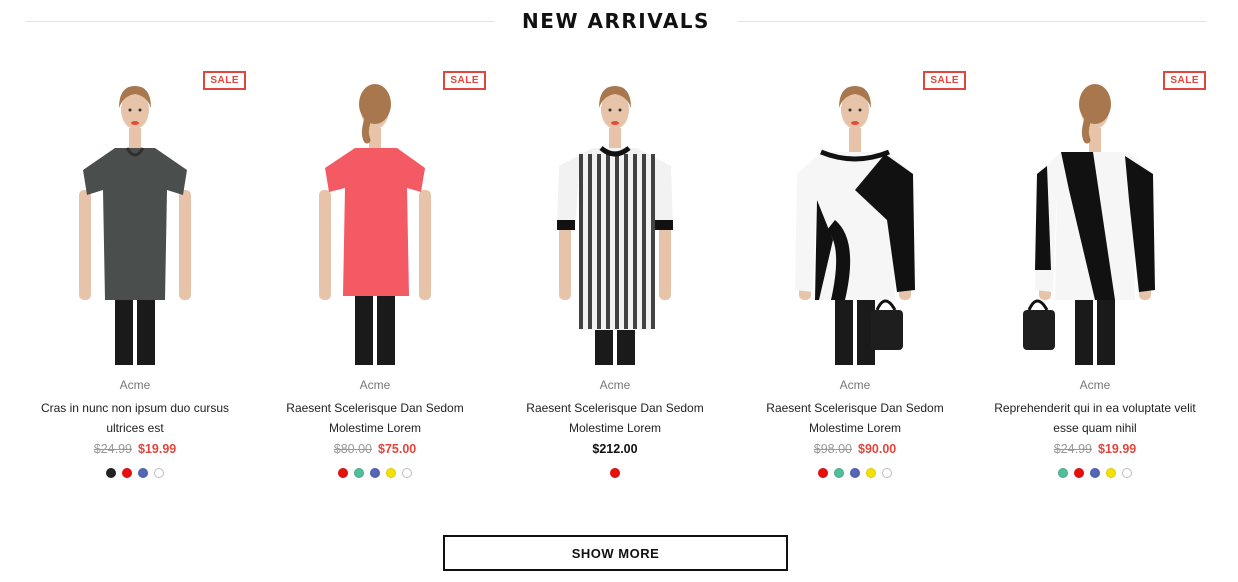 The height and width of the screenshot is (582, 1238). Describe the element at coordinates (832, 449) in the screenshot. I see `old-price: $98.00` at that location.